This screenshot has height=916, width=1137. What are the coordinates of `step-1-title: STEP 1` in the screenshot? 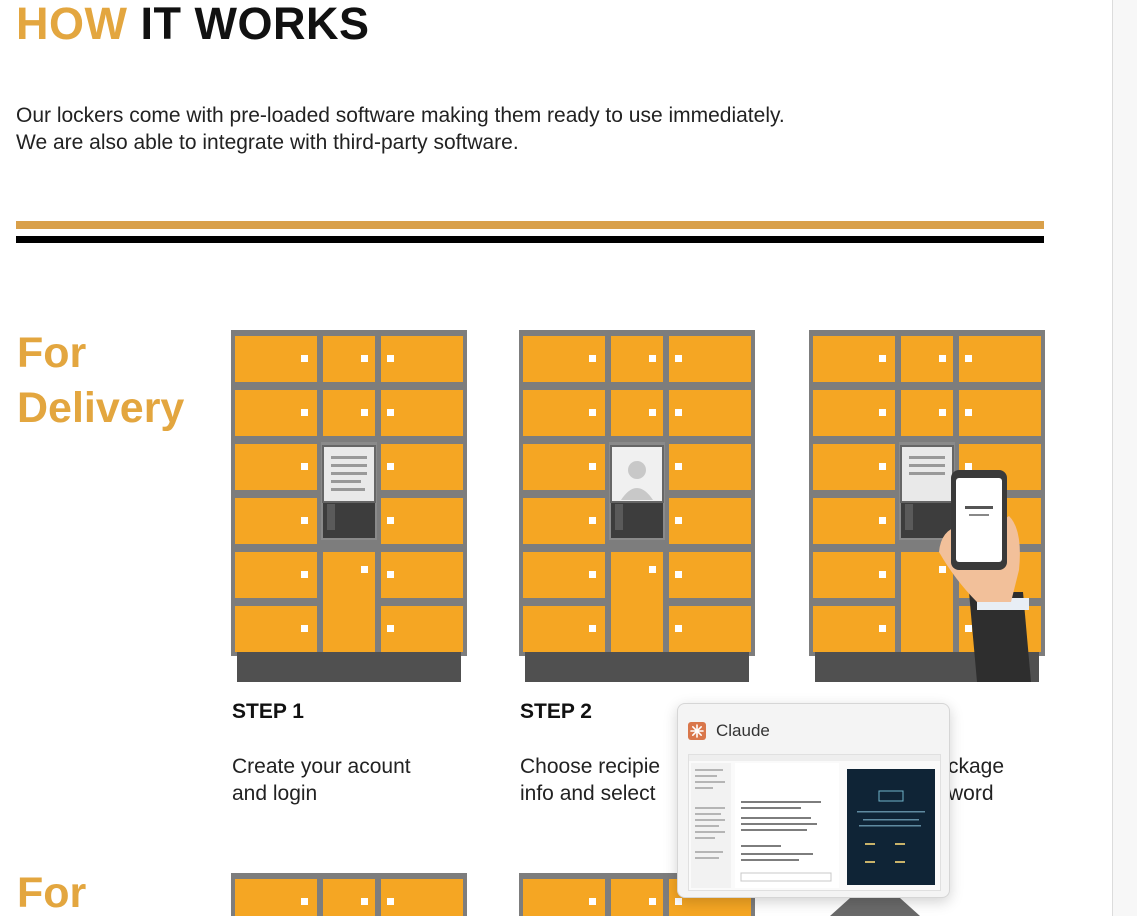 It's located at (268, 711).